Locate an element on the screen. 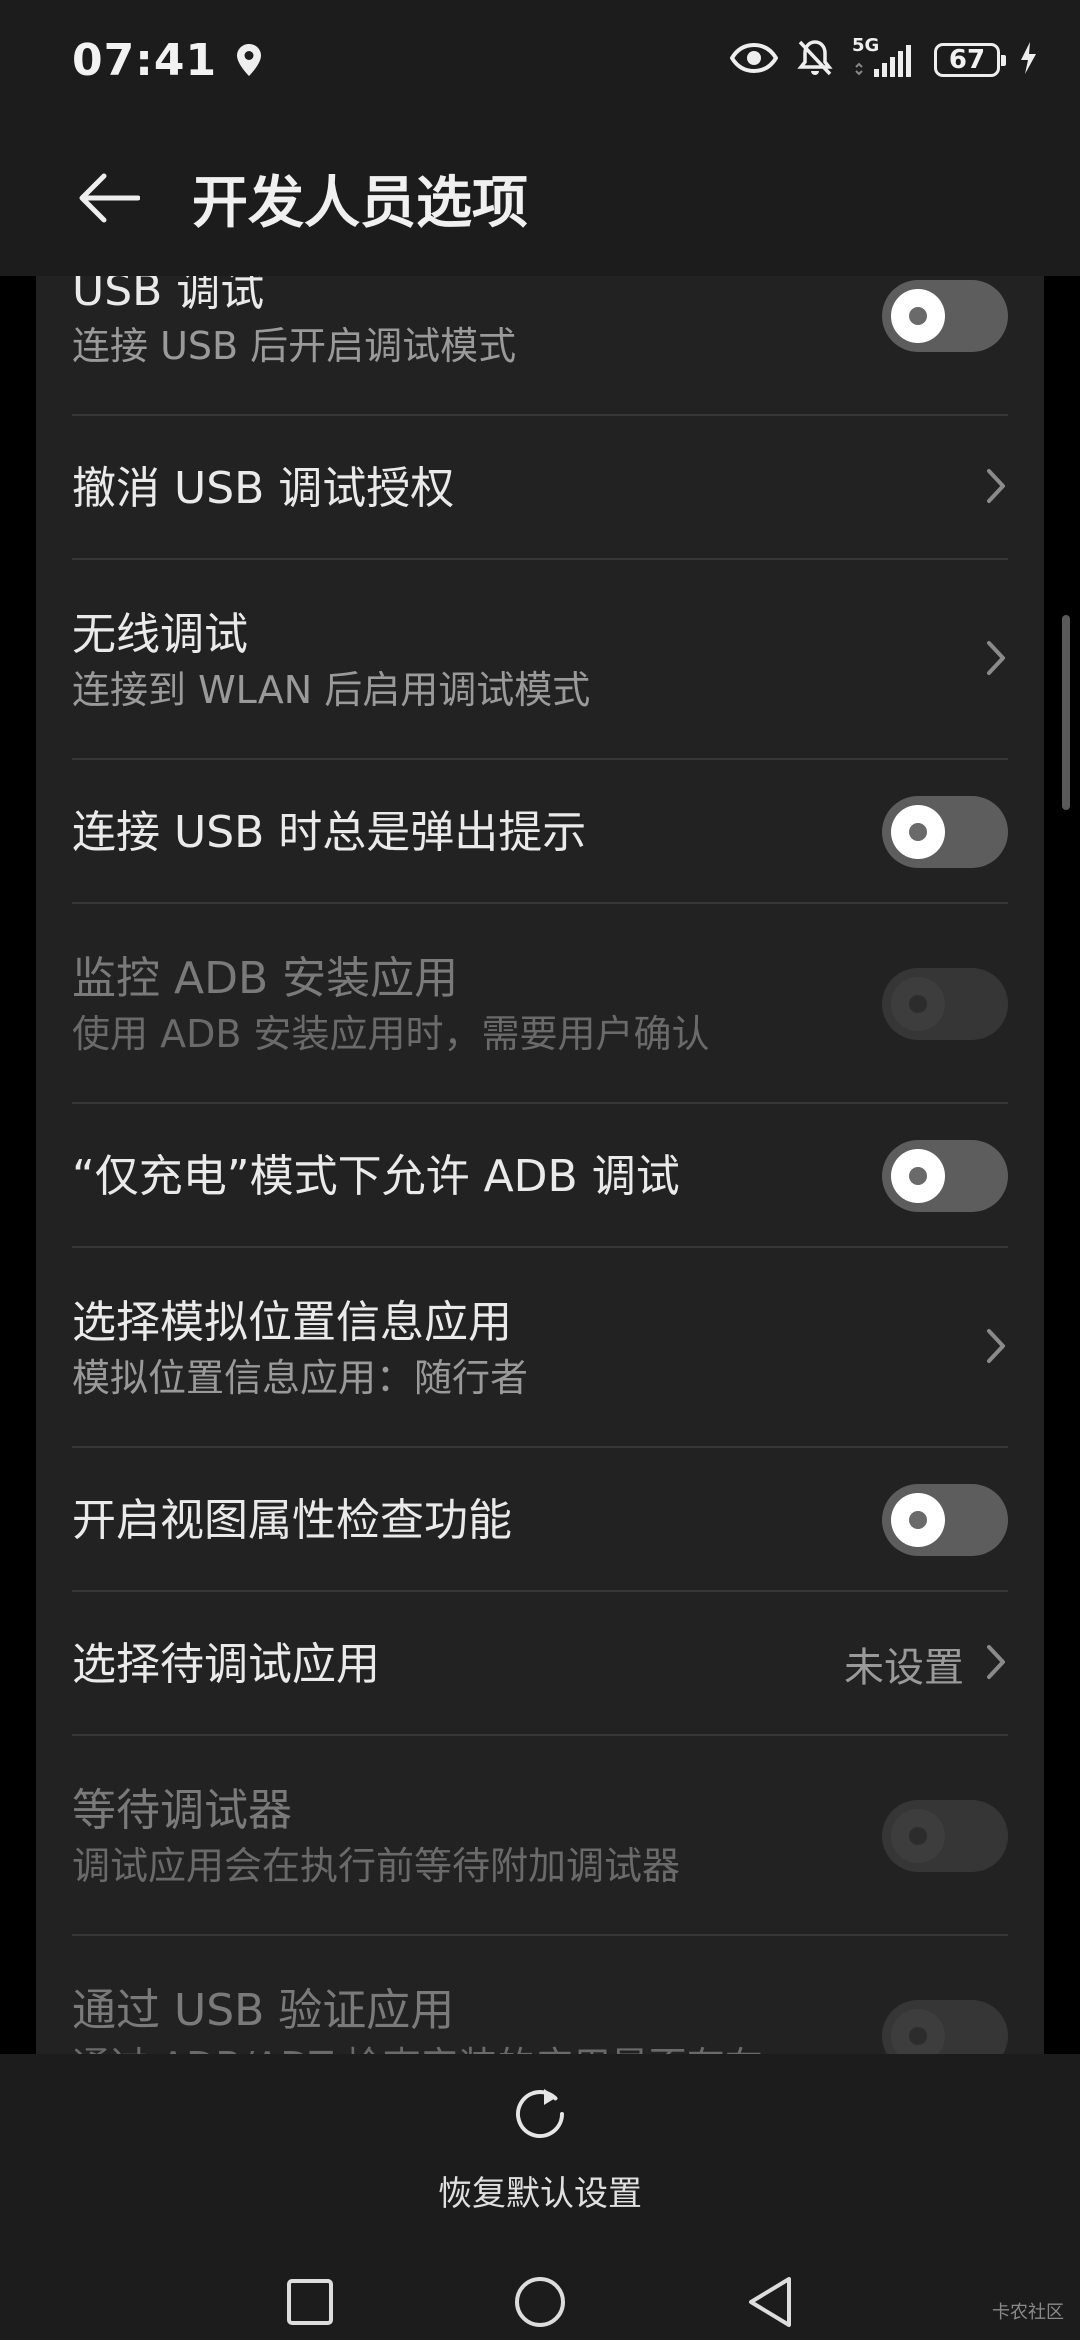 The image size is (1080, 2340). setting-row: 选择模拟位置信息应用模拟位置信息应用：随行者 is located at coordinates (540, 1348).